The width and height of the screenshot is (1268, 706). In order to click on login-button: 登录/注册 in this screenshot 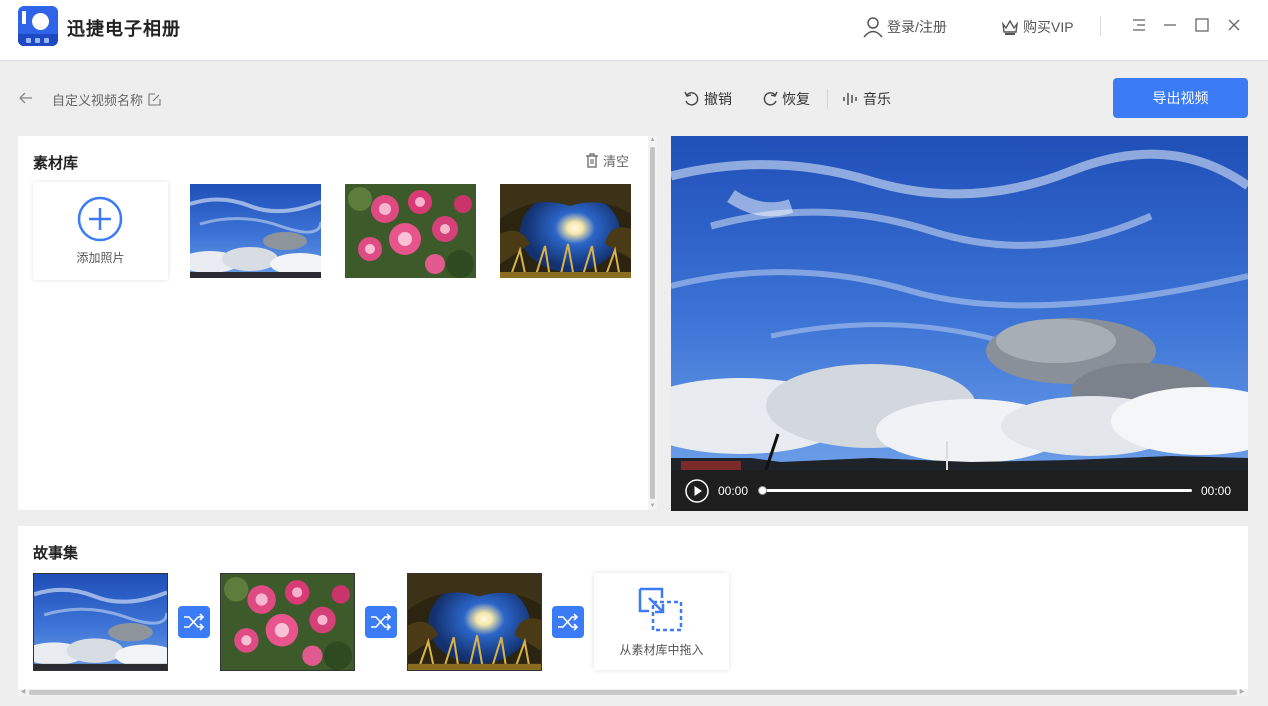, I will do `click(904, 27)`.